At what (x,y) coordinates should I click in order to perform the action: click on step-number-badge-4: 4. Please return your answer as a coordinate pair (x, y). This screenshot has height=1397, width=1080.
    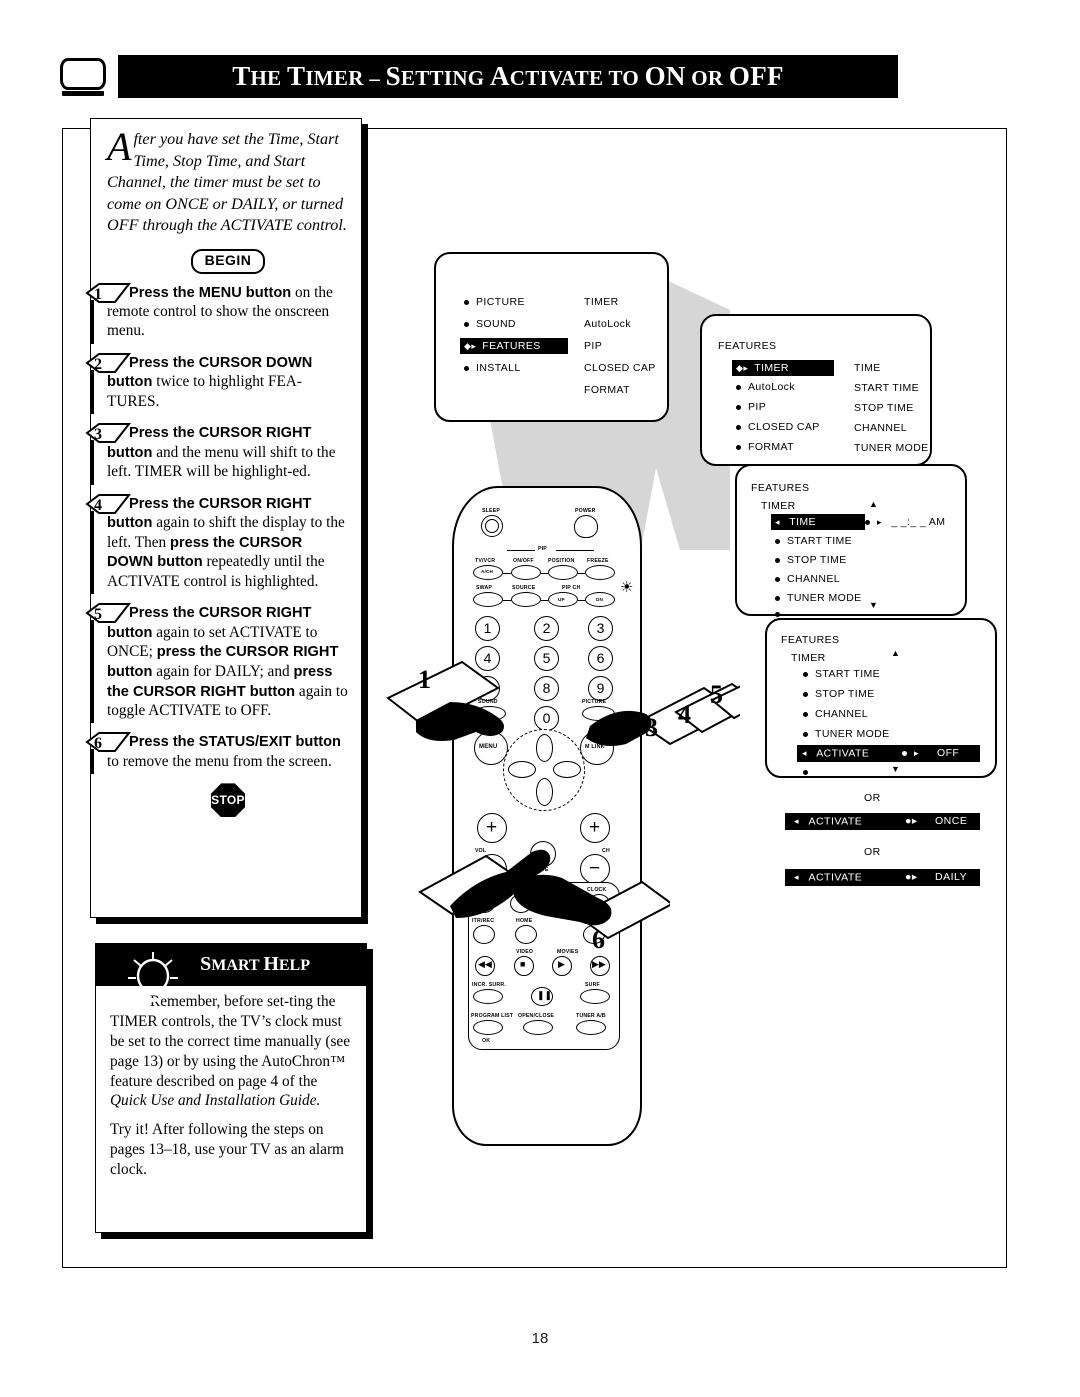
    Looking at the image, I should click on (108, 503).